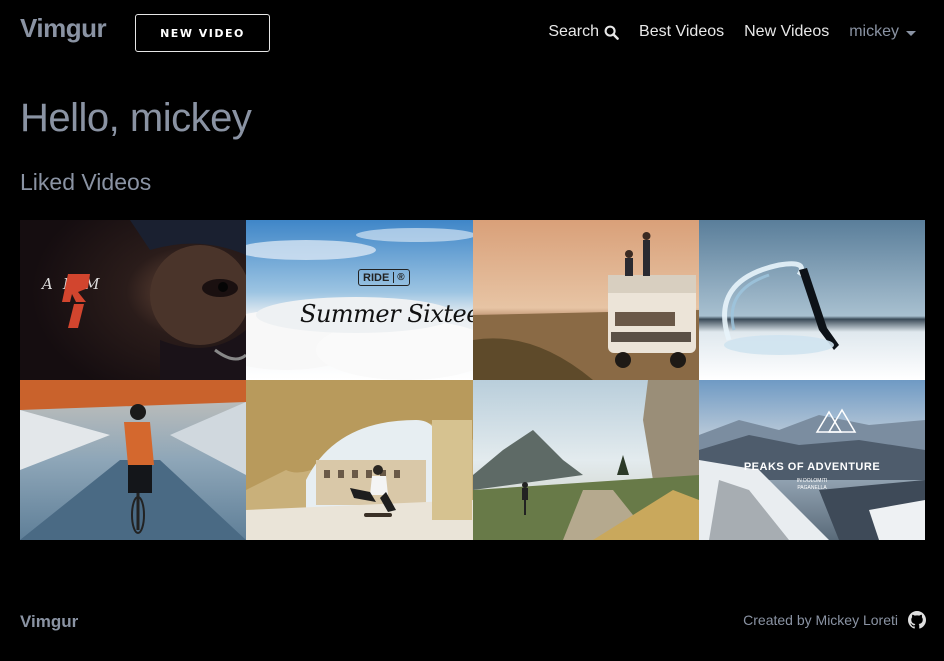 The width and height of the screenshot is (944, 661). What do you see at coordinates (202, 33) in the screenshot?
I see `new-video-button: NEW VIDEO` at bounding box center [202, 33].